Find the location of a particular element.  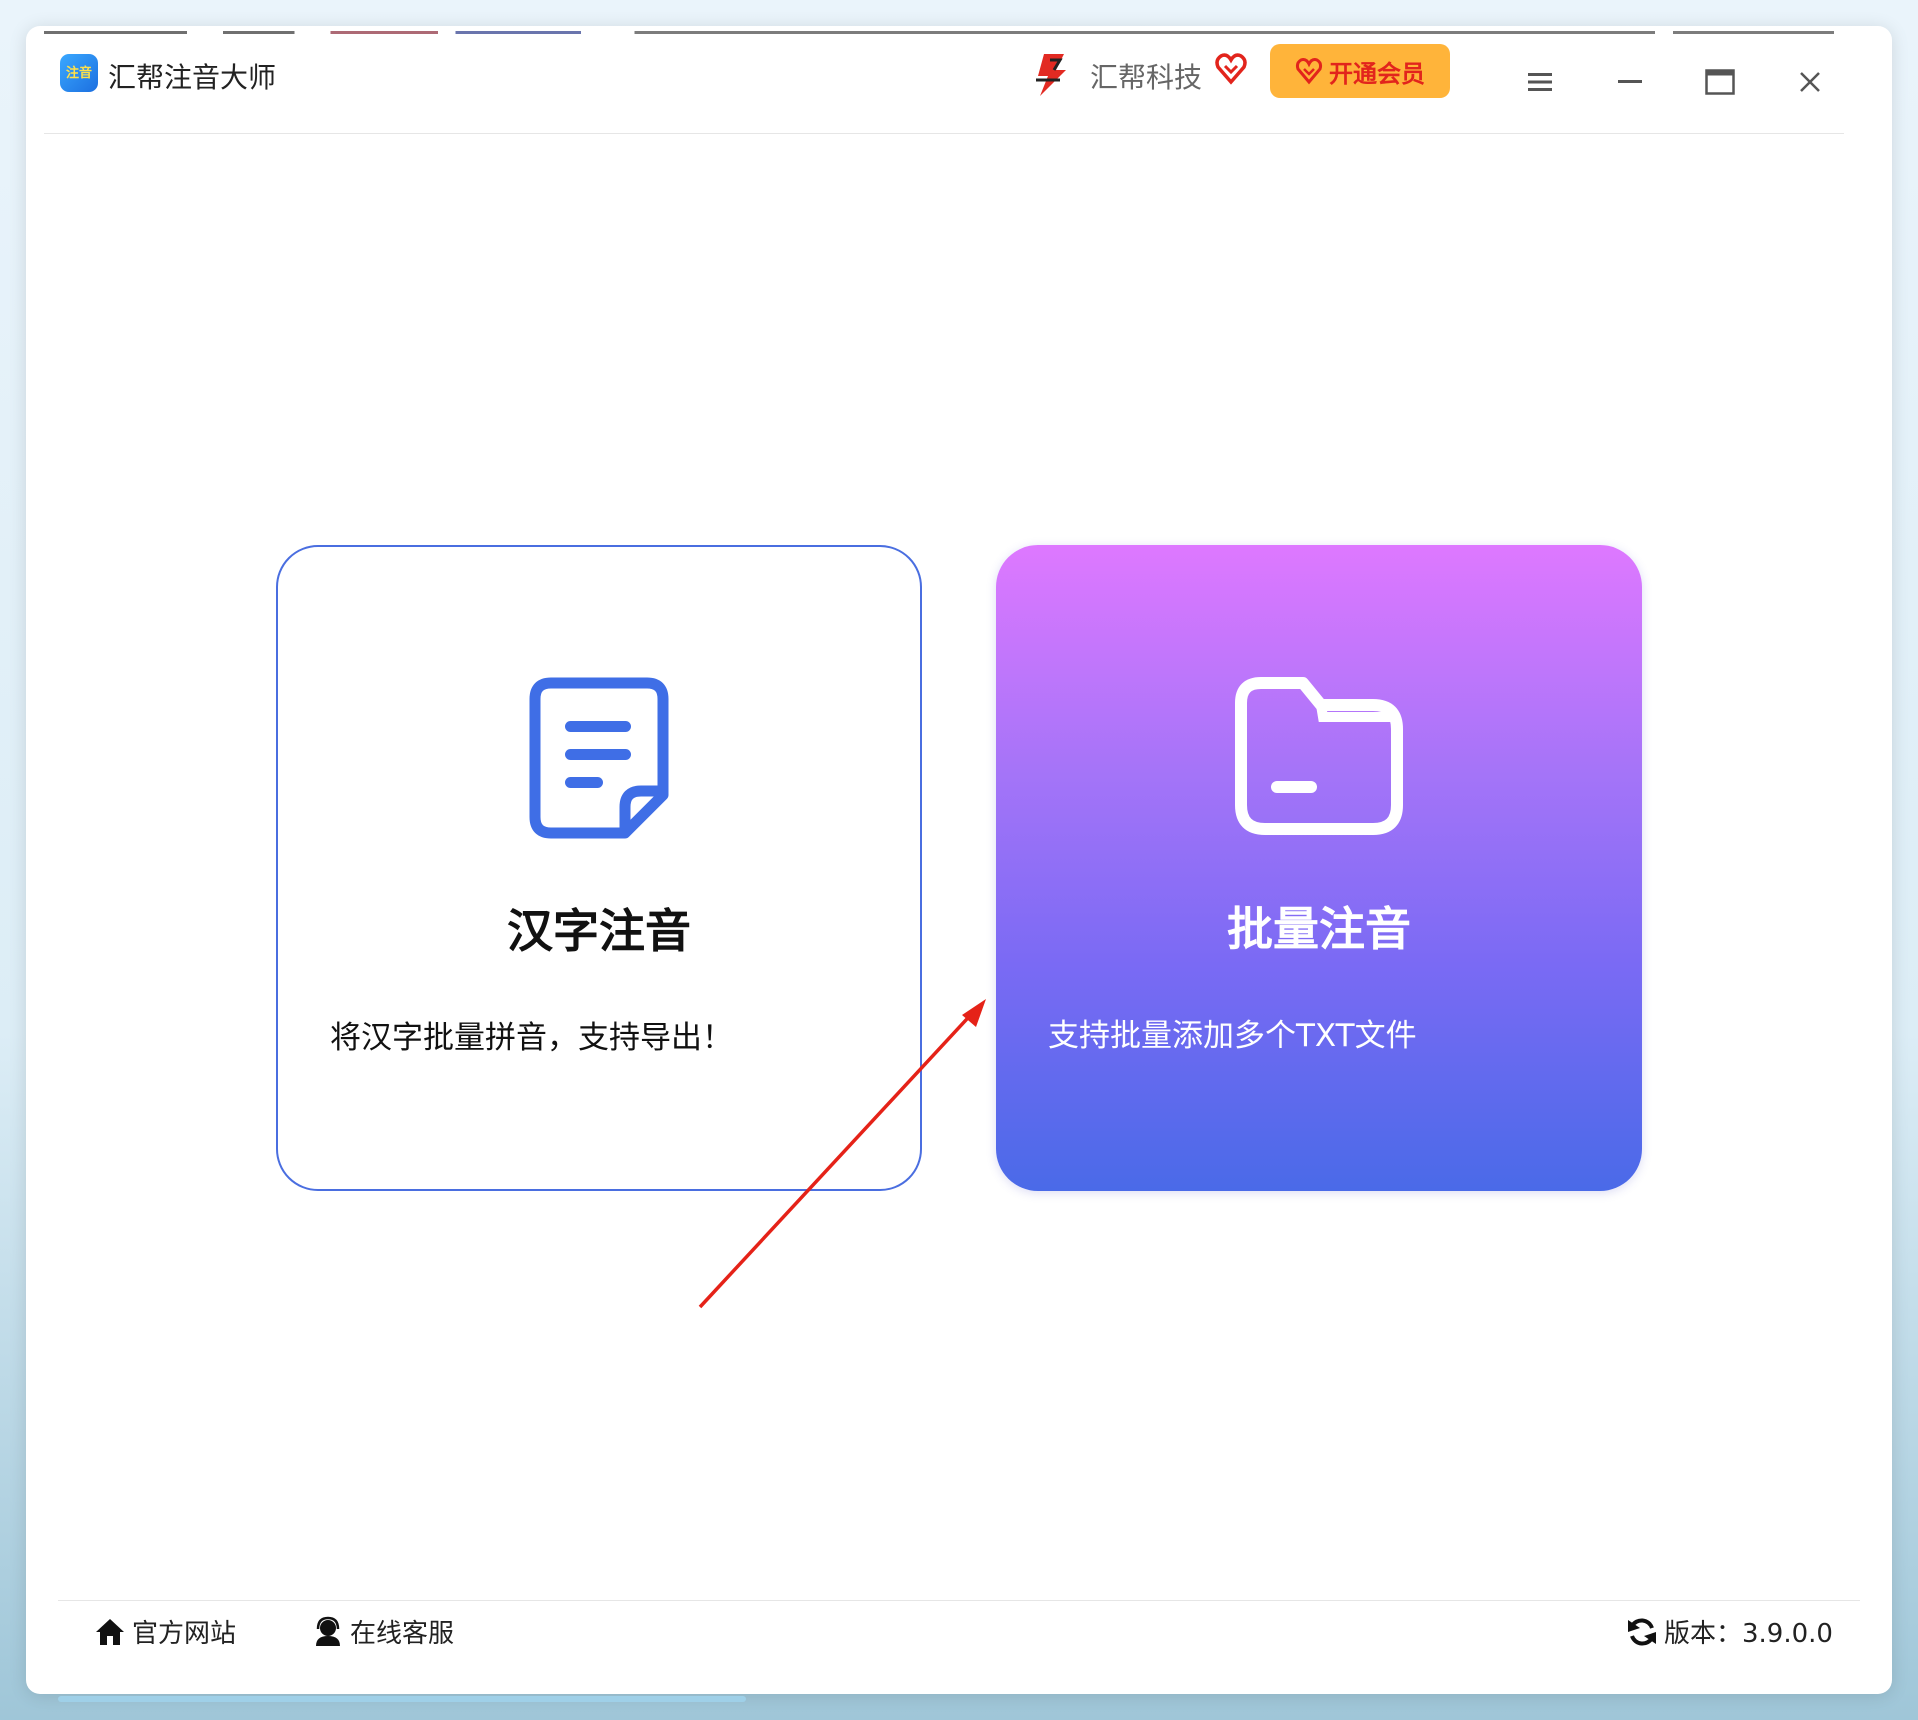

vip-heart-small-icon is located at coordinates (1309, 71).